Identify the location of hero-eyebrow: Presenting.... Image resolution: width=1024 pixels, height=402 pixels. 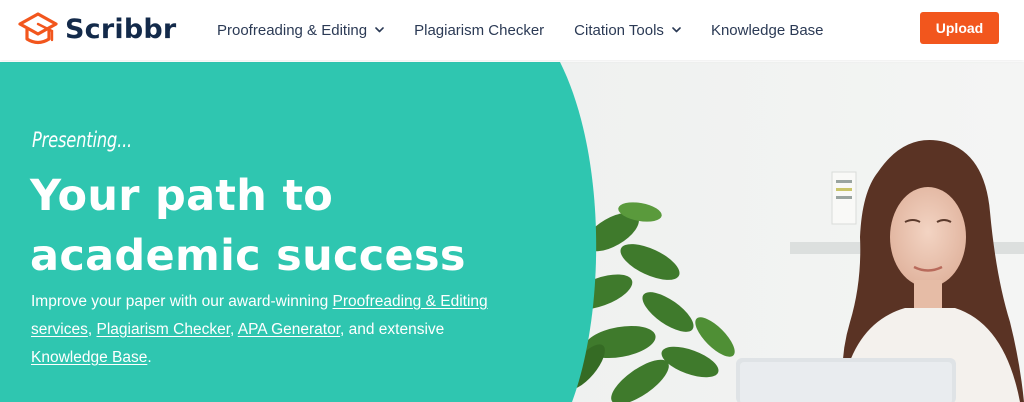
(82, 140).